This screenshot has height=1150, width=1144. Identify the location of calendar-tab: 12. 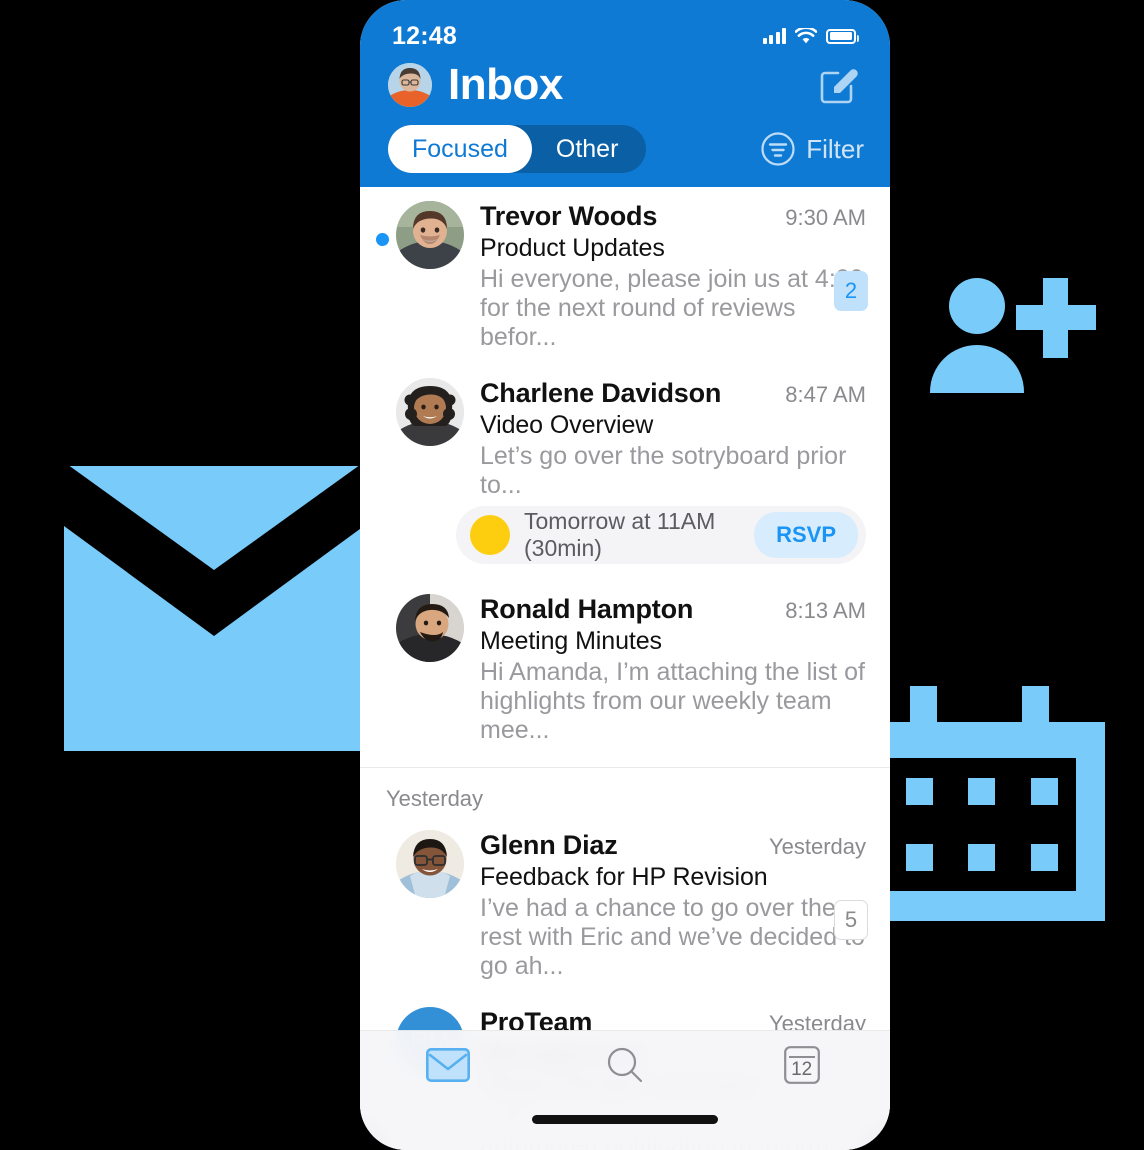
(801, 1067).